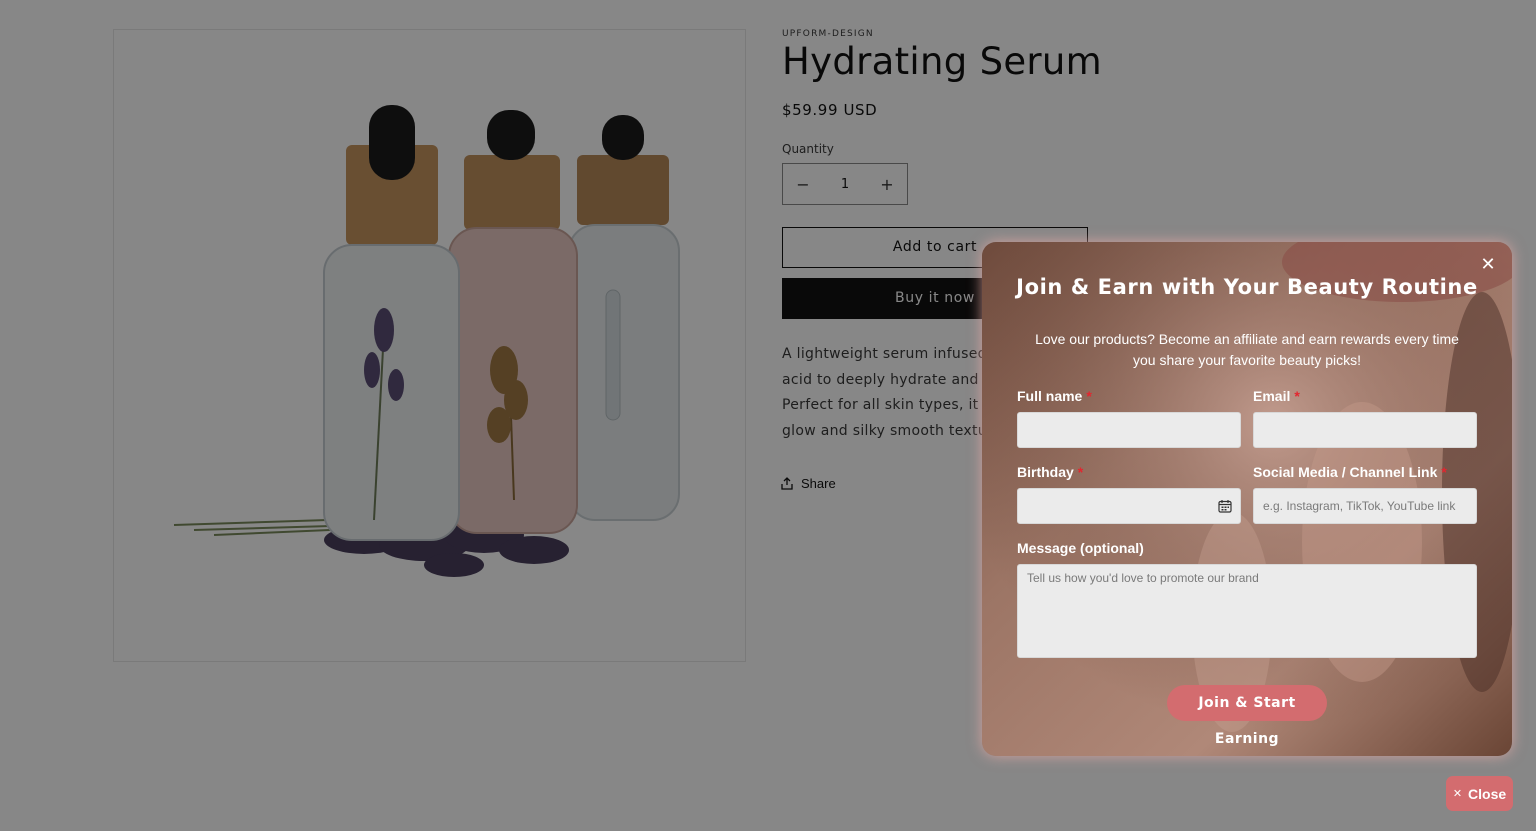 The height and width of the screenshot is (831, 1536). What do you see at coordinates (1080, 548) in the screenshot?
I see `message-label: Message (optional)` at bounding box center [1080, 548].